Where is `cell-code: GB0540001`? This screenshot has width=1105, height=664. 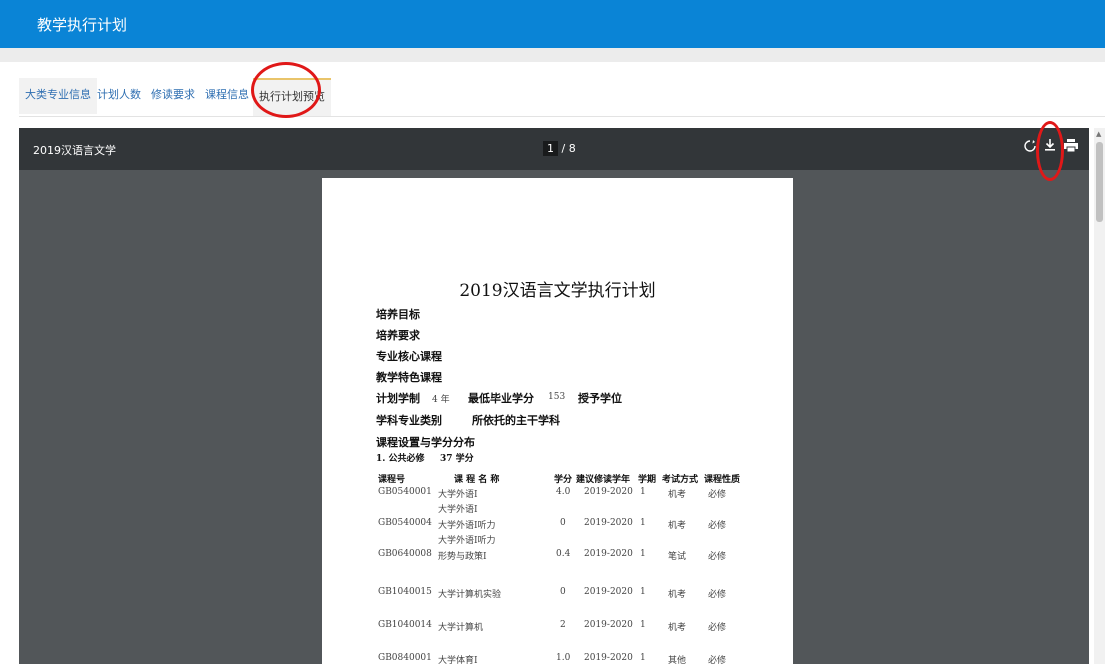 cell-code: GB0540001 is located at coordinates (405, 492).